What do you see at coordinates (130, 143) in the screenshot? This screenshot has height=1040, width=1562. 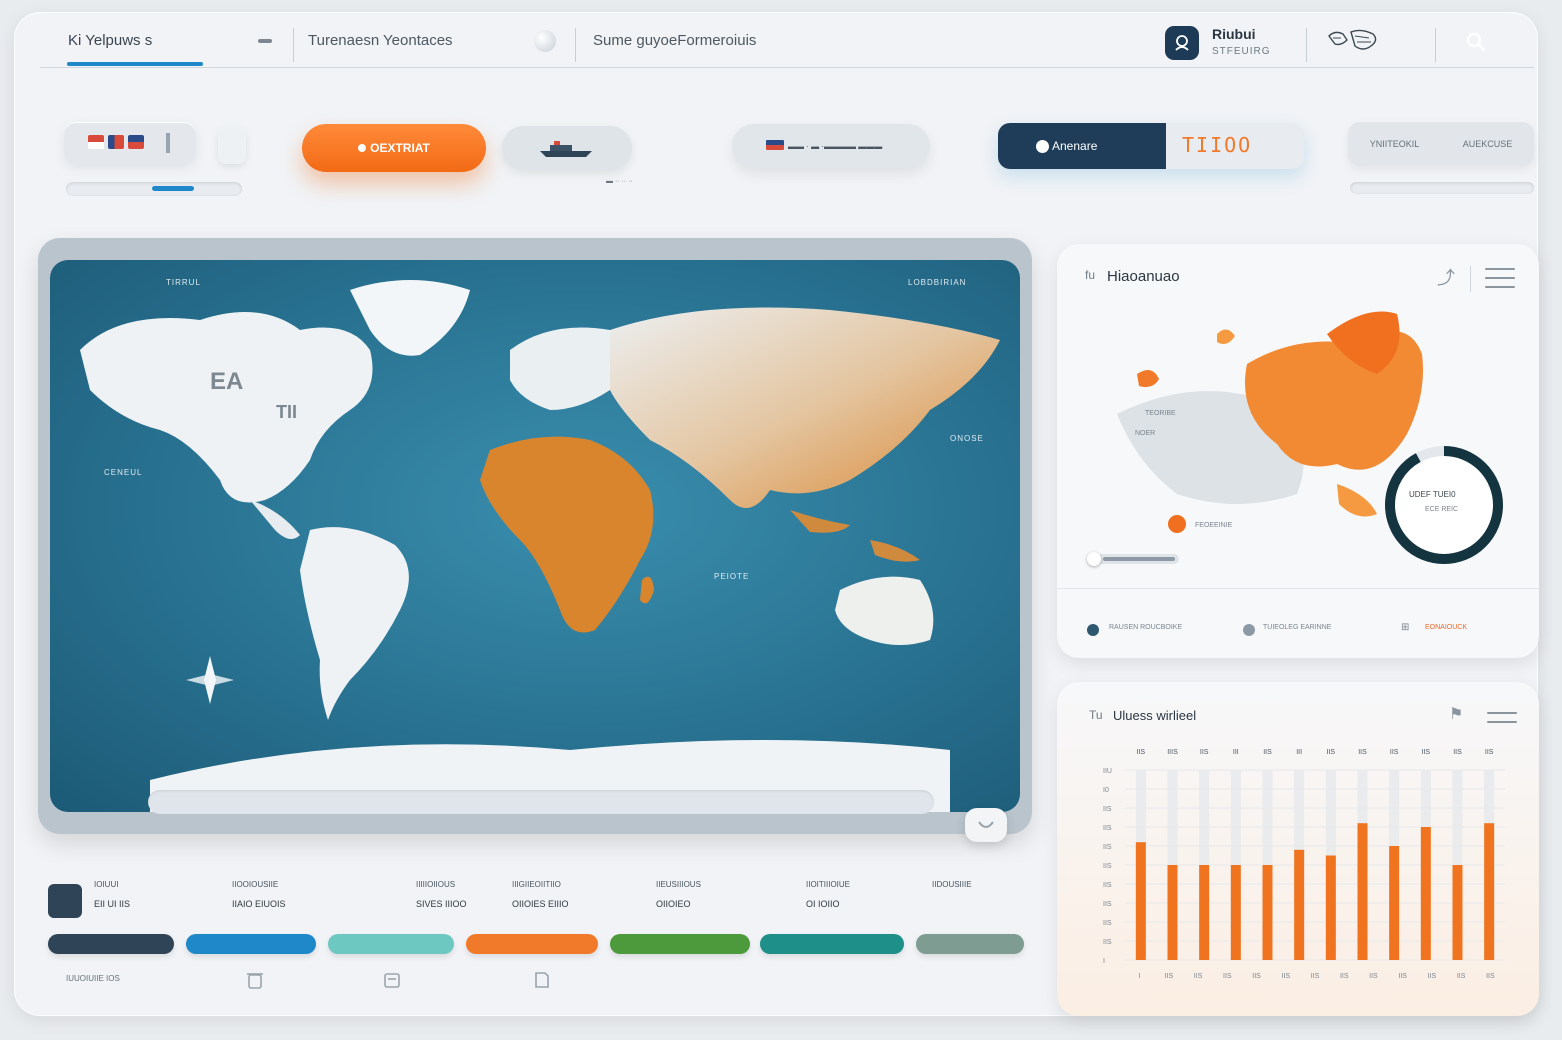 I see `flag-selector` at bounding box center [130, 143].